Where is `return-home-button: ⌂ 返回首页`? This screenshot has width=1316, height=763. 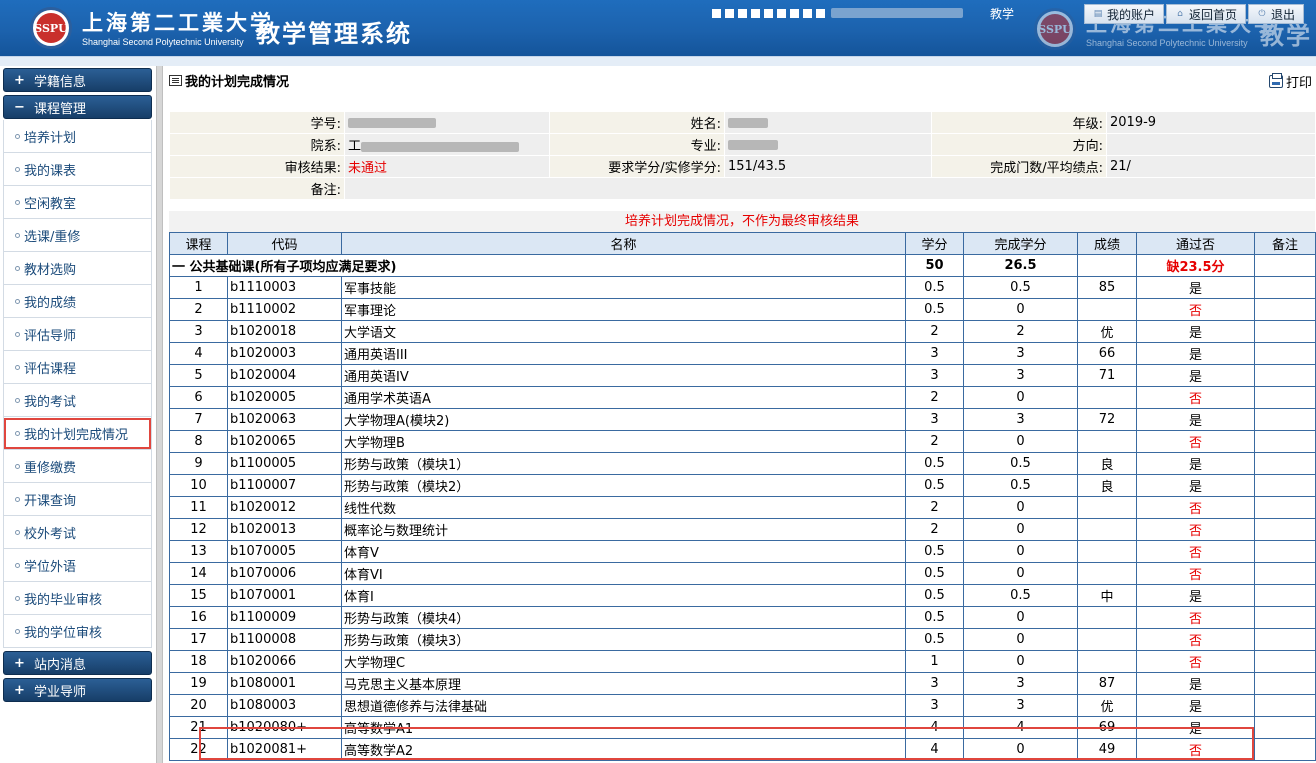
return-home-button: ⌂ 返回首页 is located at coordinates (1205, 14).